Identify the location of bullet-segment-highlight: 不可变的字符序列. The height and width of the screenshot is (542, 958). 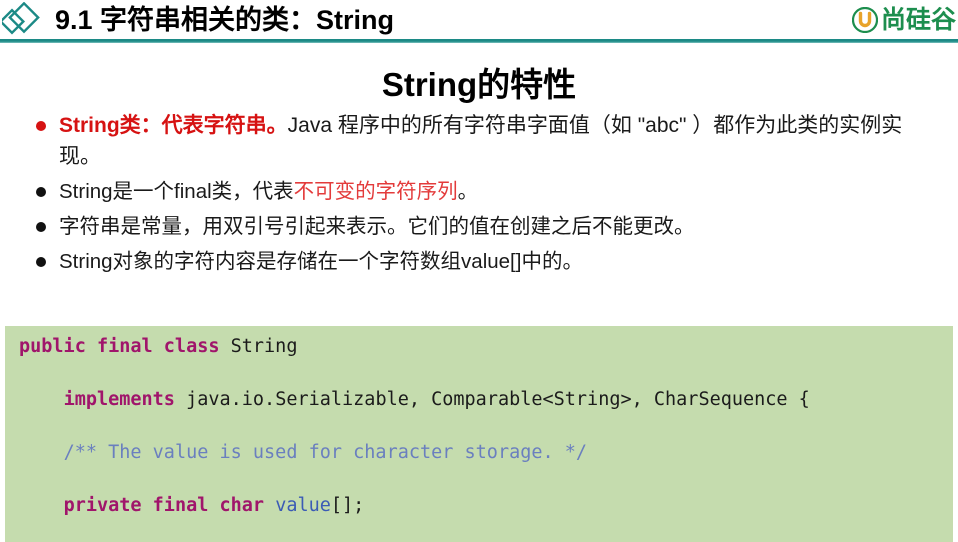
(375, 191).